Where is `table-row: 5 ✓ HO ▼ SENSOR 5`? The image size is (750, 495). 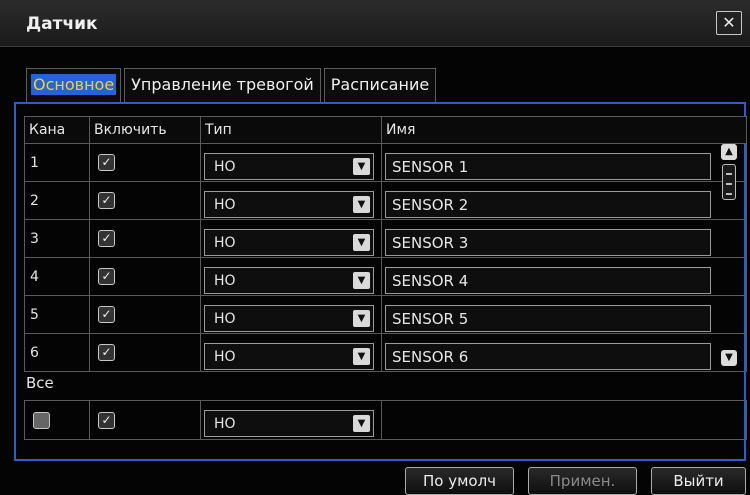
table-row: 5 ✓ HO ▼ SENSOR 5 is located at coordinates (385, 314).